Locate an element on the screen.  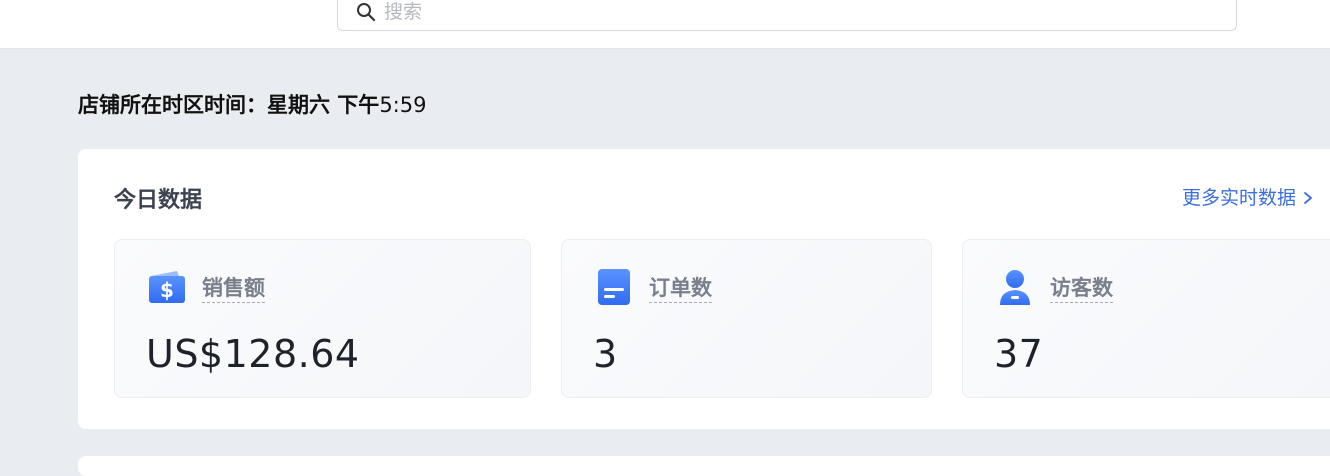
store-timezone-time: 店铺所在时区时间：星期六 下午5:59 is located at coordinates (252, 104).